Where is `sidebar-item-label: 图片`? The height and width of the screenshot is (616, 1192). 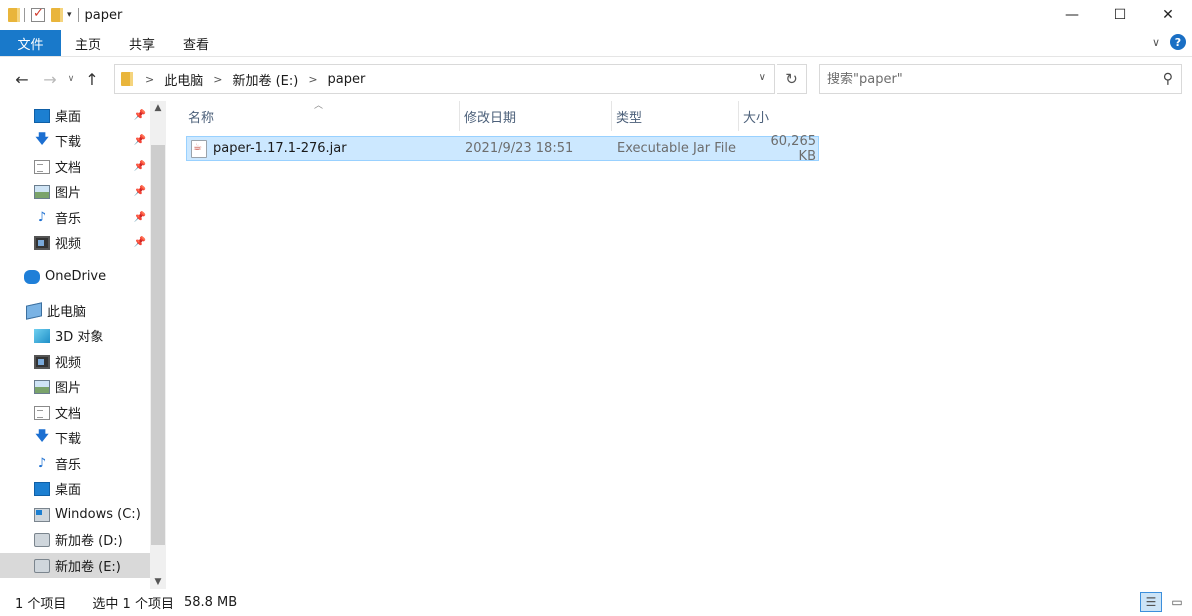 sidebar-item-label: 图片 is located at coordinates (68, 193).